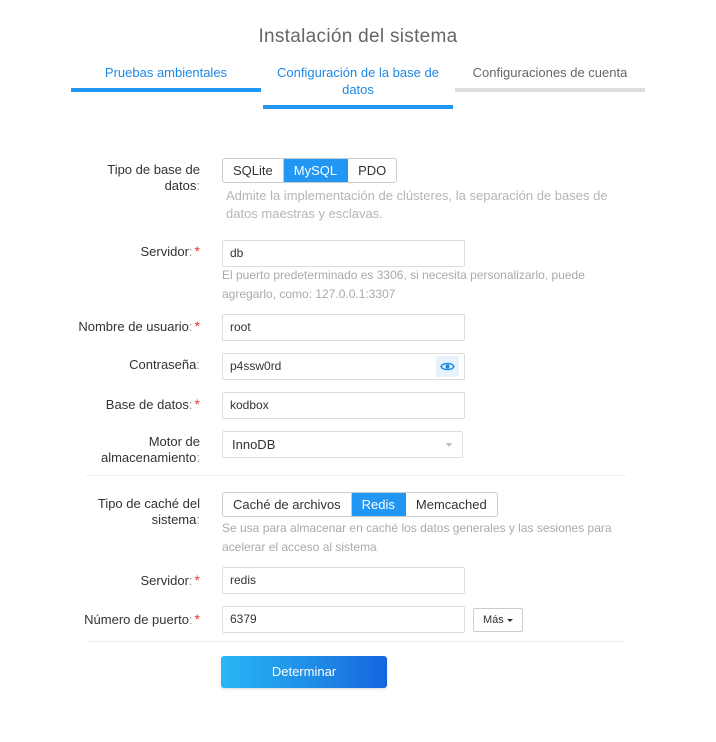  I want to click on db-type-option-mysql: MySQL, so click(316, 170).